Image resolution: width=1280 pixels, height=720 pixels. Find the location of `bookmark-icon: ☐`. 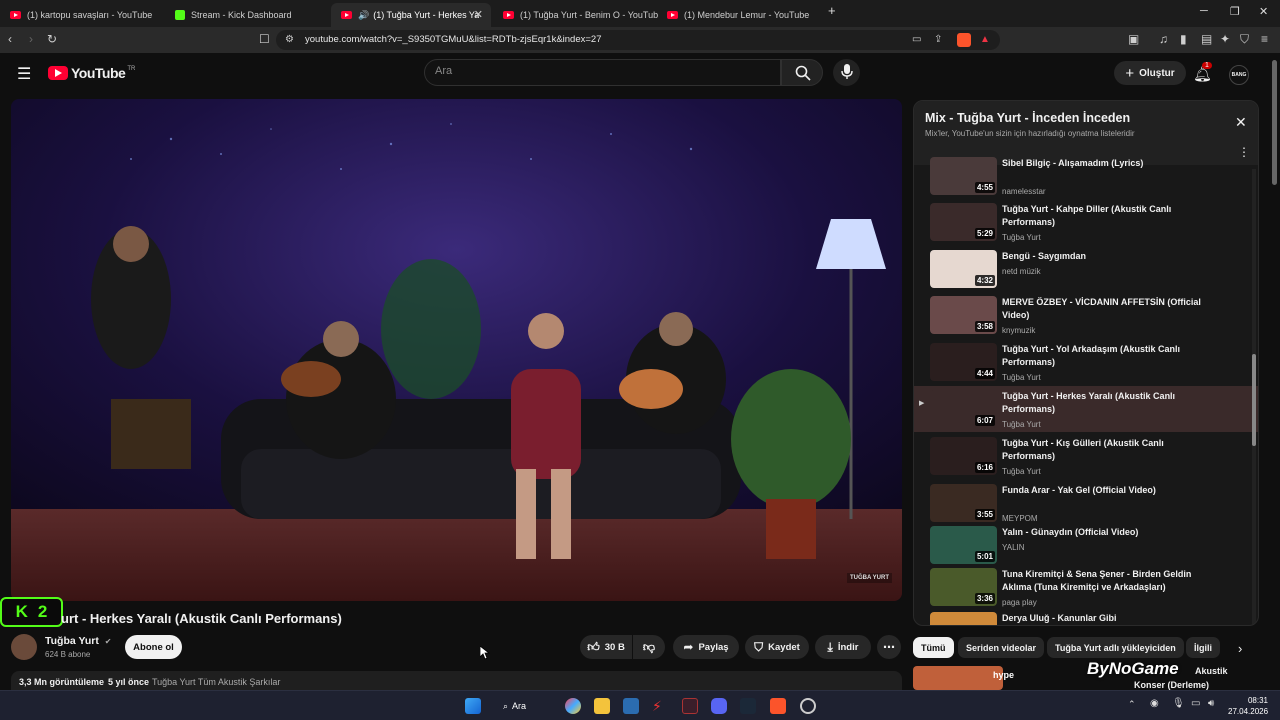

bookmark-icon: ☐ is located at coordinates (264, 39).